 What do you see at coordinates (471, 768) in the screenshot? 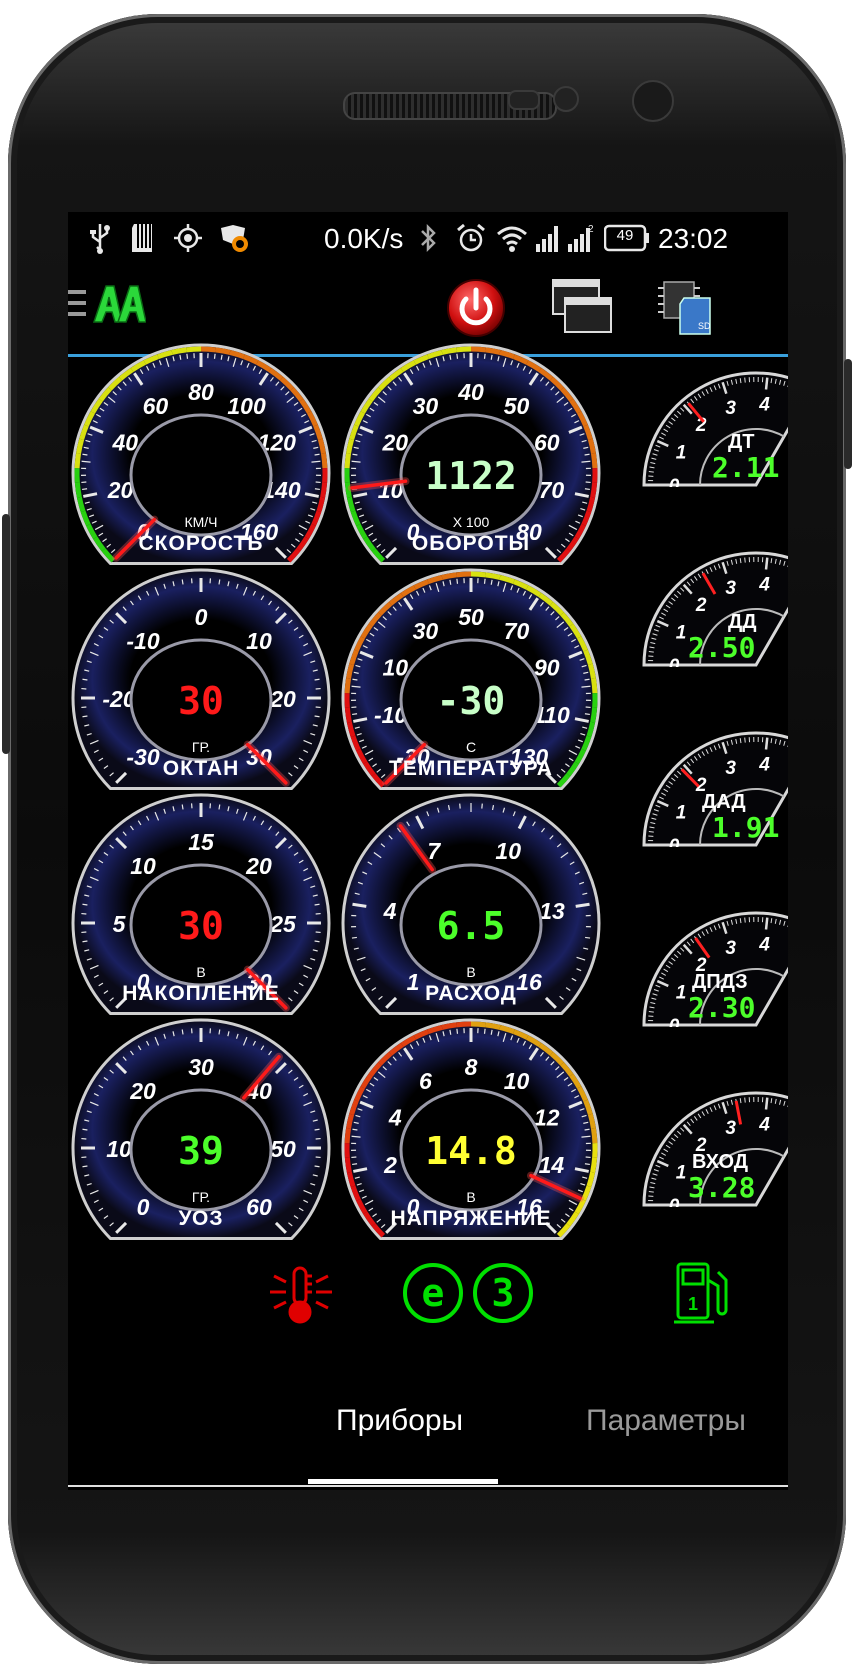
I see `gauge-title: ТЕМПЕРАТУРА` at bounding box center [471, 768].